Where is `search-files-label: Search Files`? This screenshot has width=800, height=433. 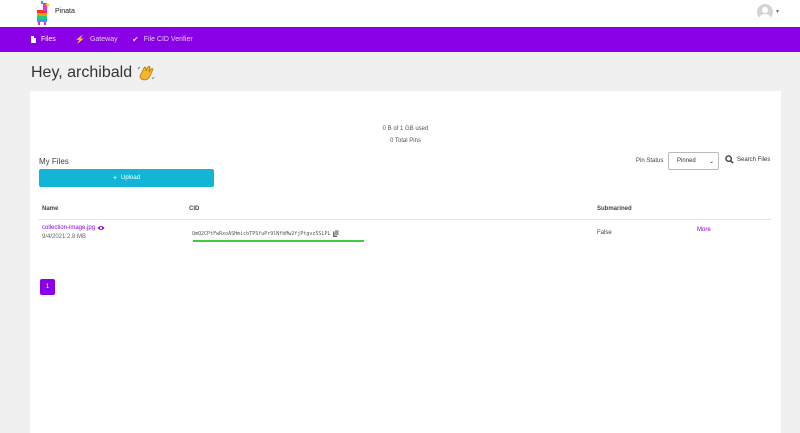
search-files-label: Search Files is located at coordinates (754, 159).